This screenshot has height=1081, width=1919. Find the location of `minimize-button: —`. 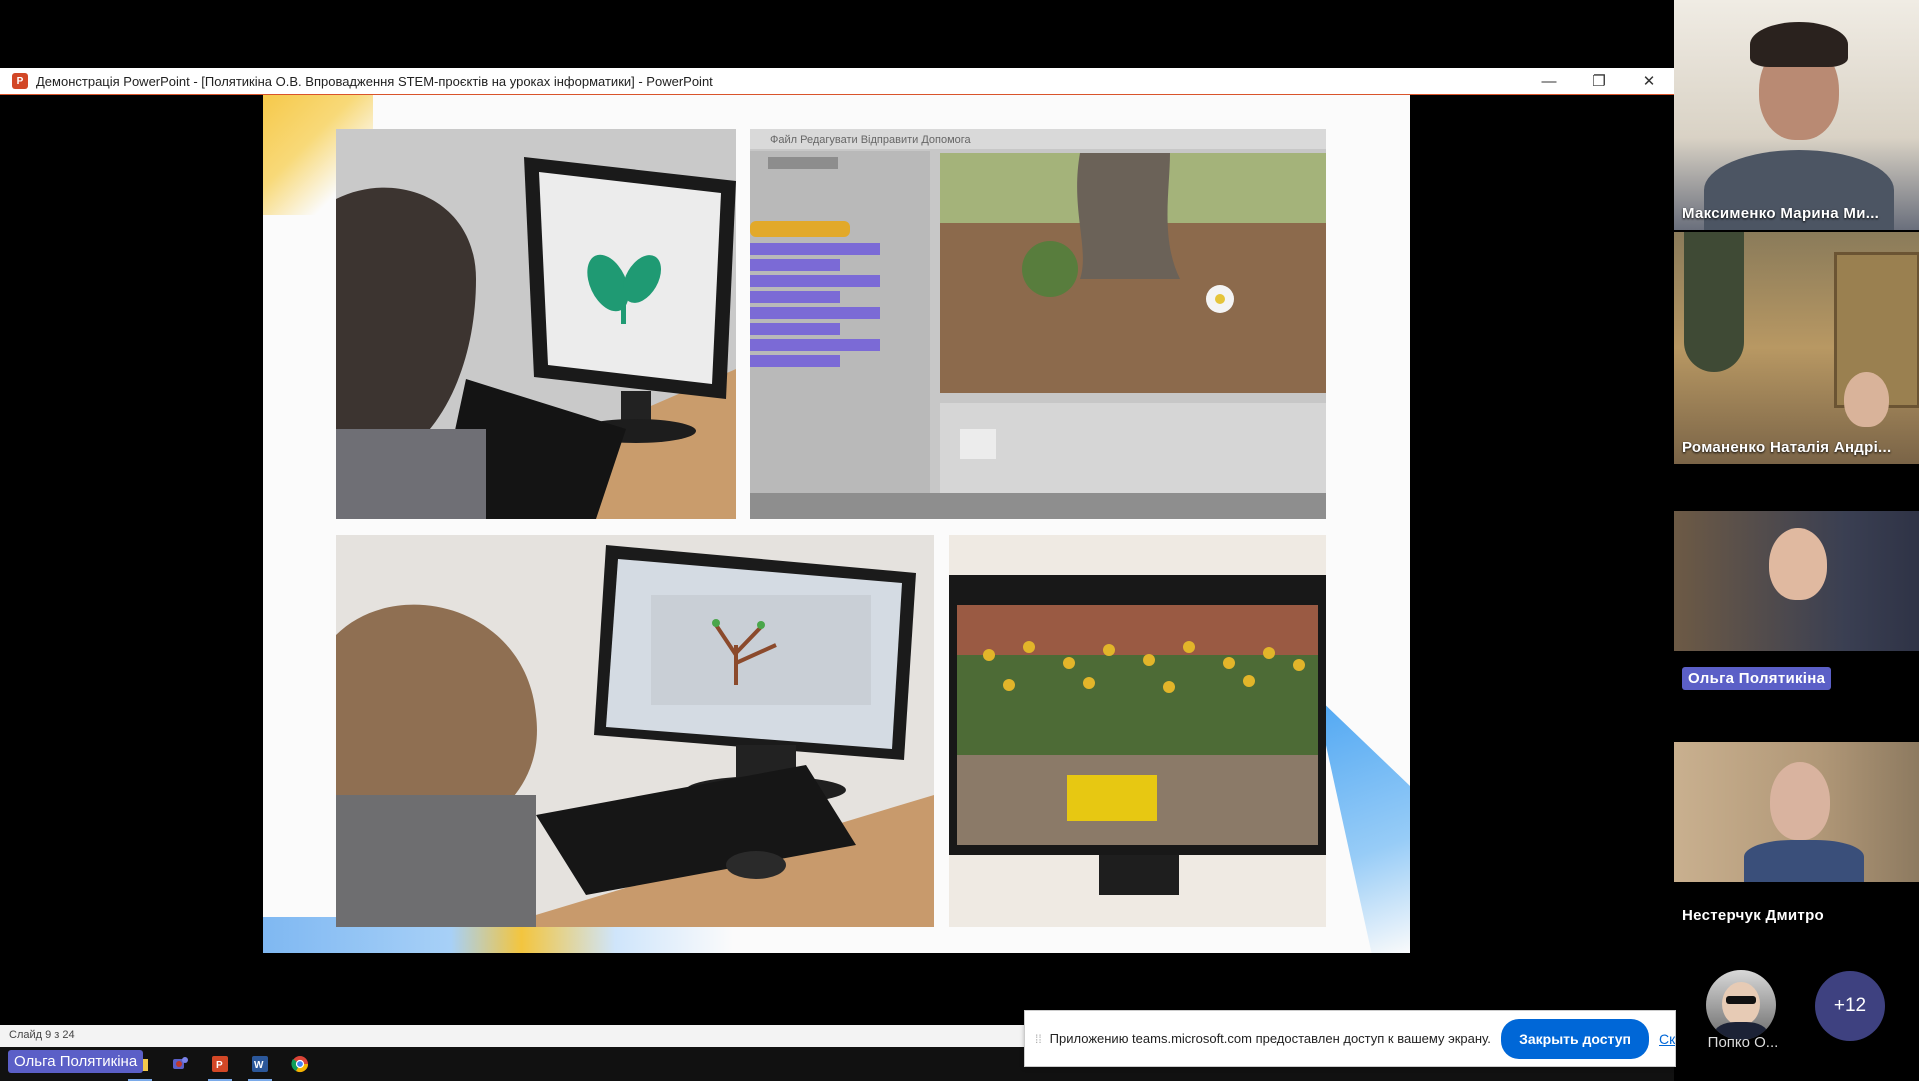

minimize-button: — is located at coordinates (1549, 81).